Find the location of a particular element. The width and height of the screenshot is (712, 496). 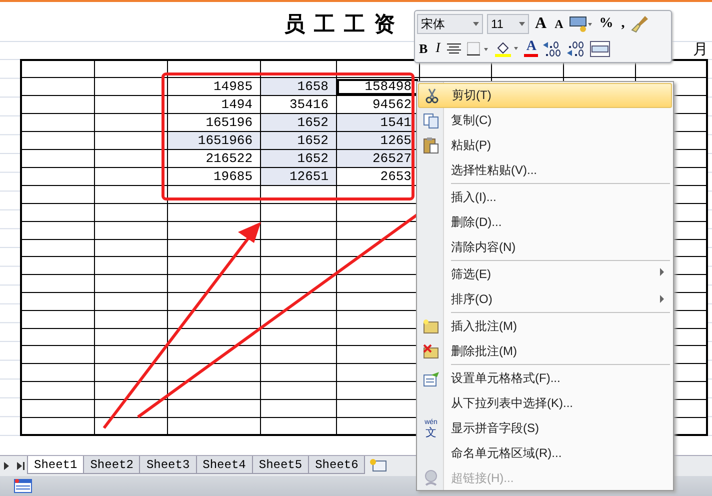

clipboard-icon is located at coordinates (431, 145).